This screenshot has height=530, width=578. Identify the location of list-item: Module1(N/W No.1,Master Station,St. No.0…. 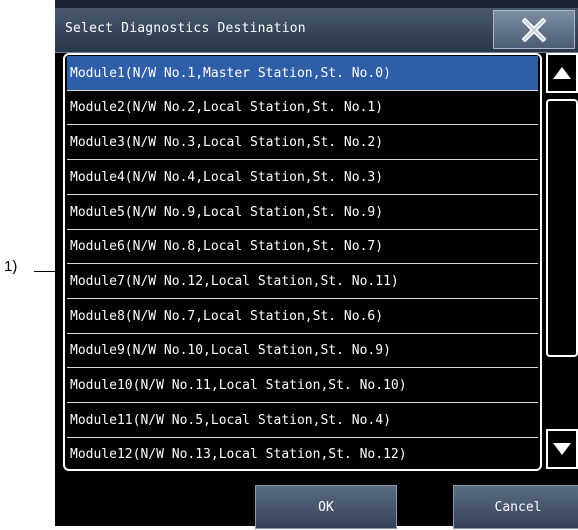
(302, 73).